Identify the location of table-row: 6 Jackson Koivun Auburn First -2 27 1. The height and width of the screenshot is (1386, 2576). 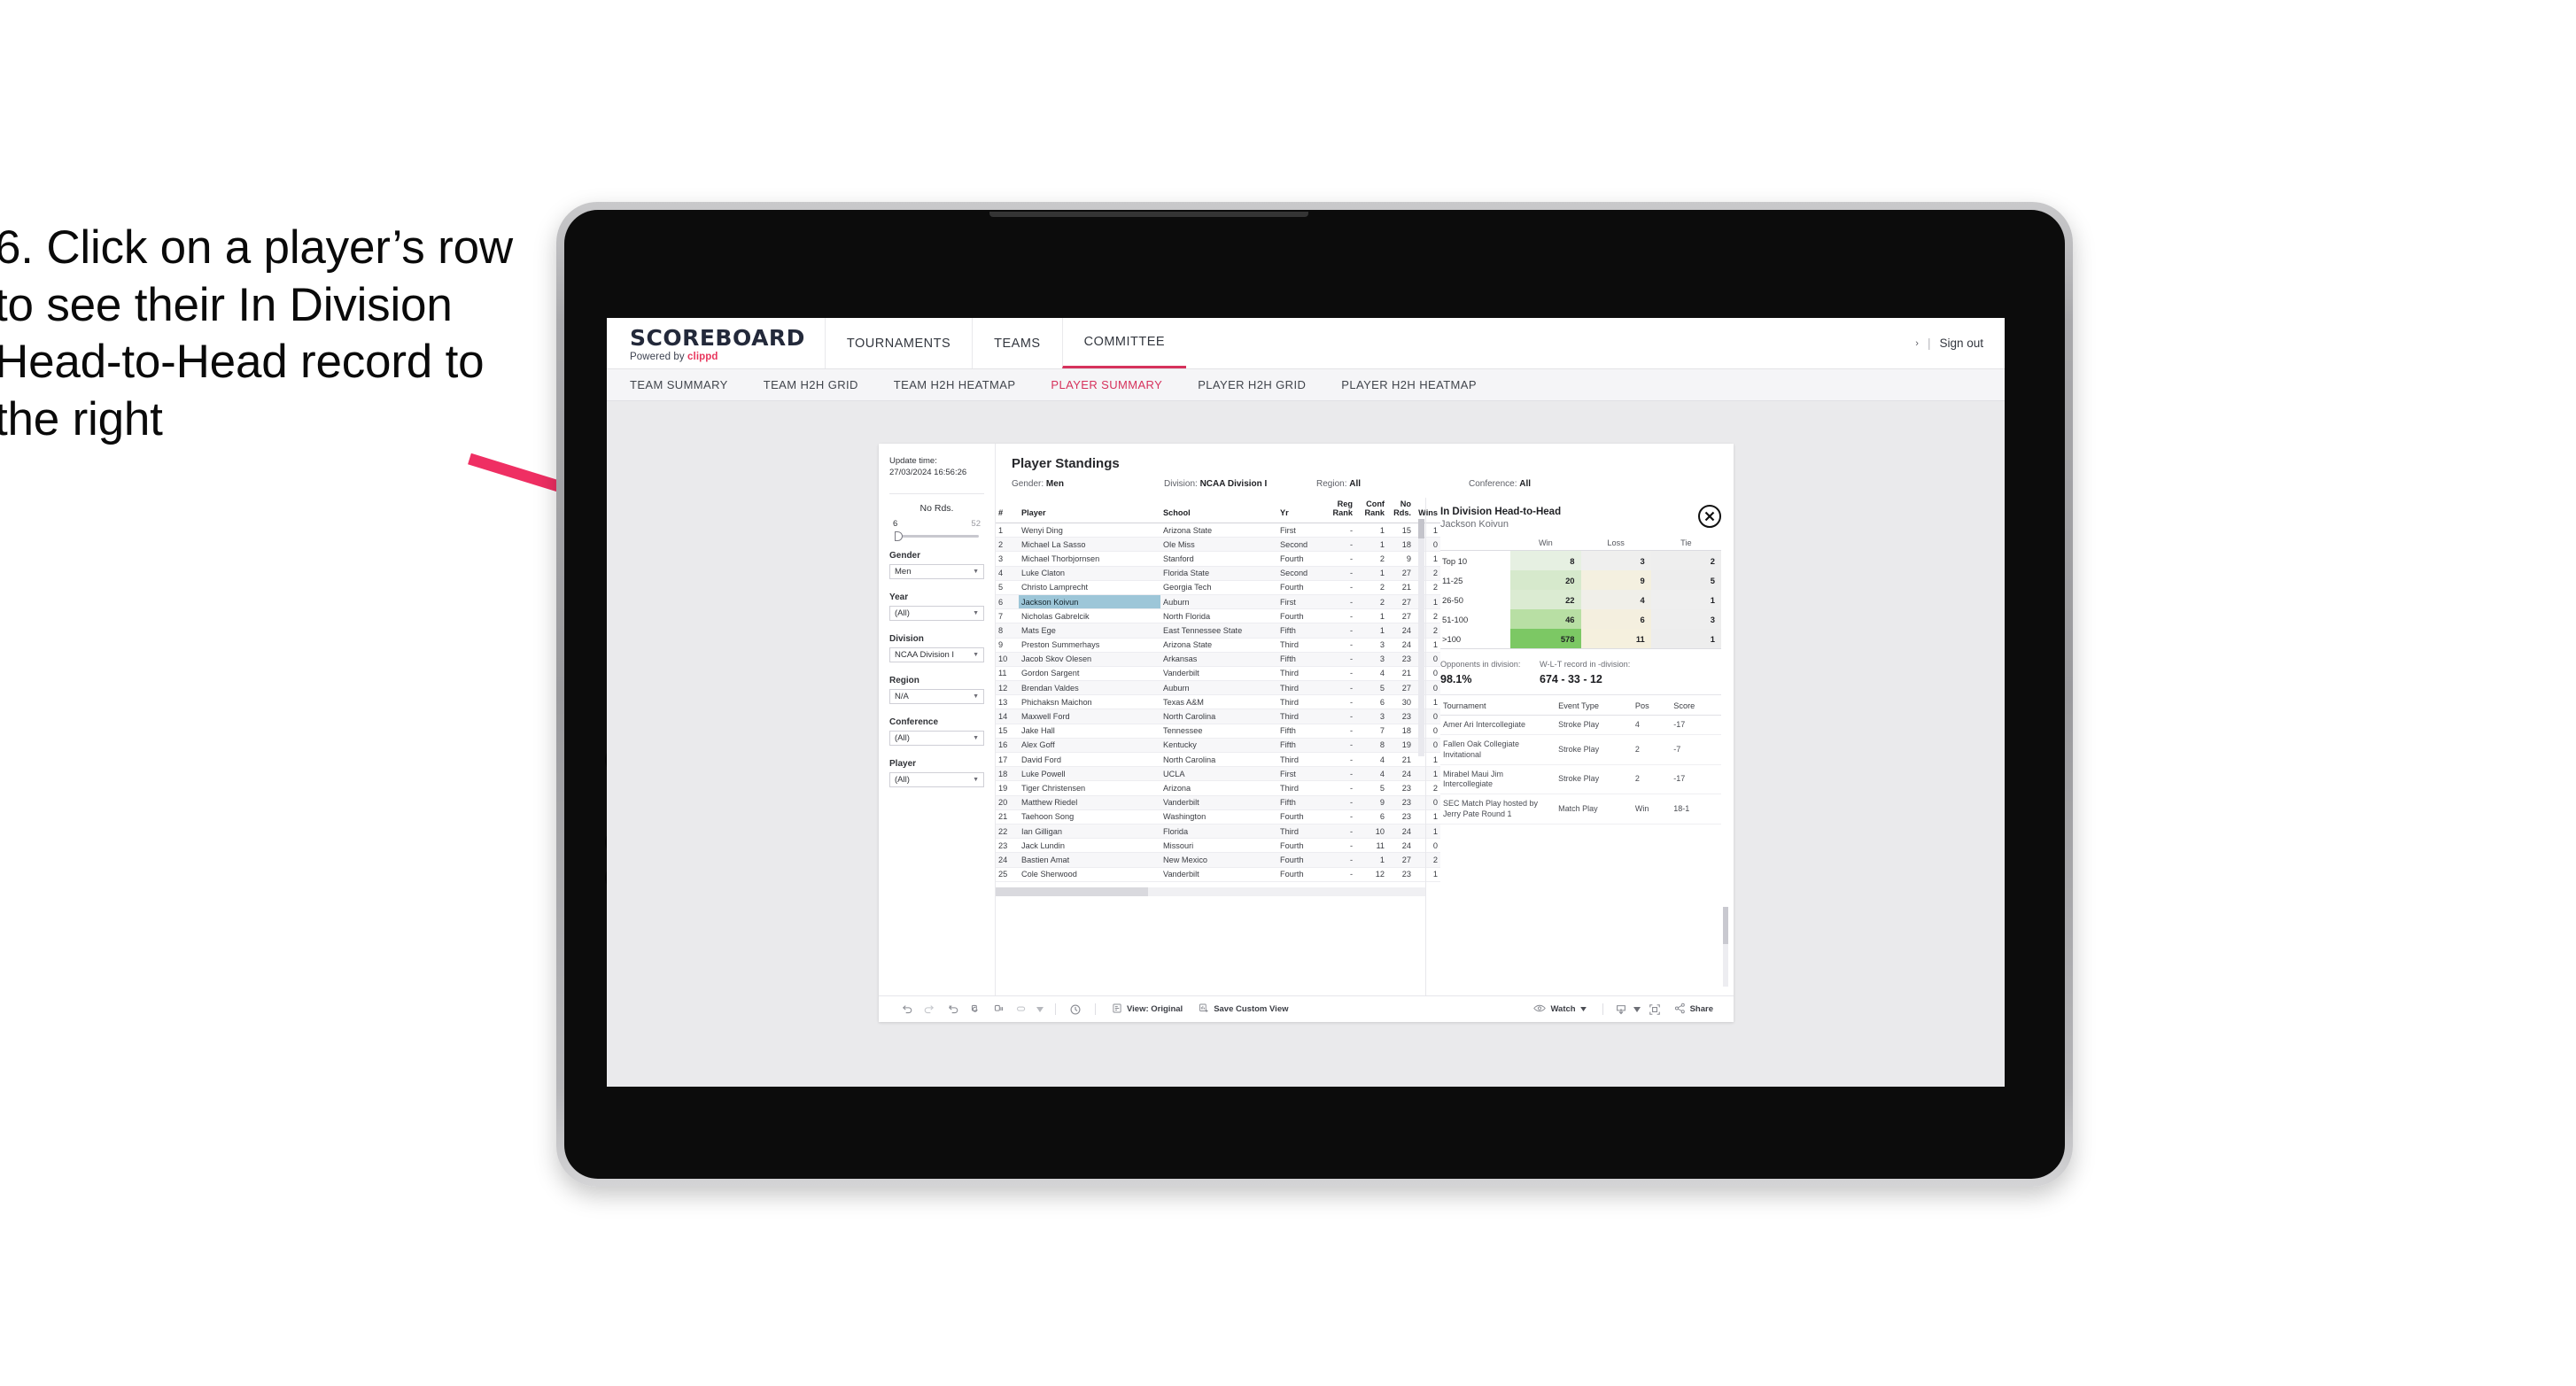
(1218, 602).